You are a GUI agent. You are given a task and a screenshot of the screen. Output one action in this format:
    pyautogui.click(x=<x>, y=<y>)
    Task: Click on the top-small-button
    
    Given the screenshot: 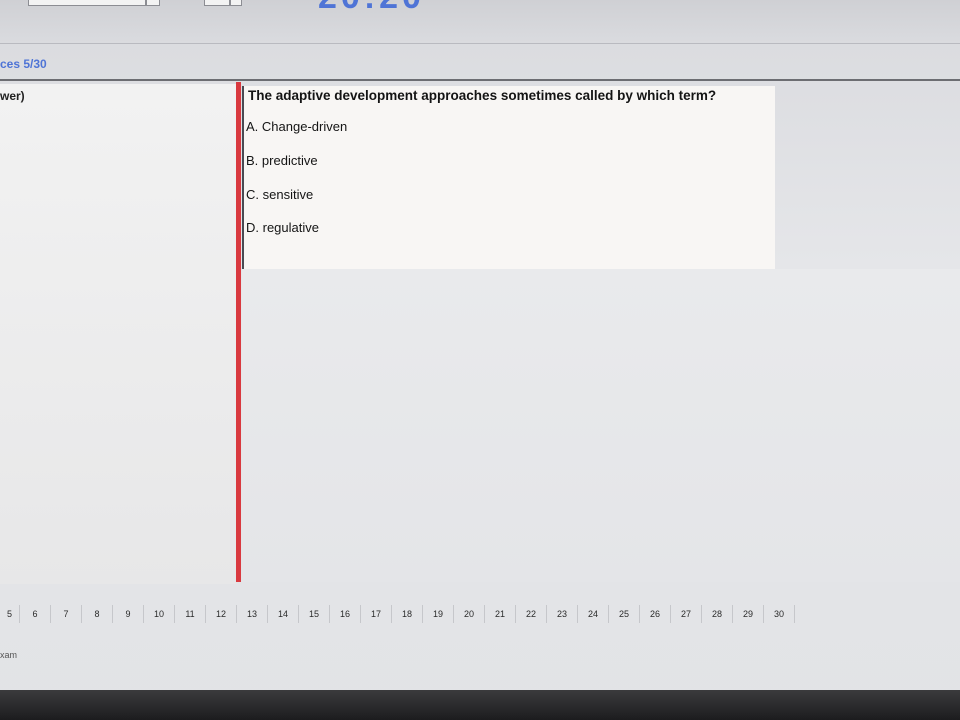 What is the action you would take?
    pyautogui.click(x=236, y=3)
    